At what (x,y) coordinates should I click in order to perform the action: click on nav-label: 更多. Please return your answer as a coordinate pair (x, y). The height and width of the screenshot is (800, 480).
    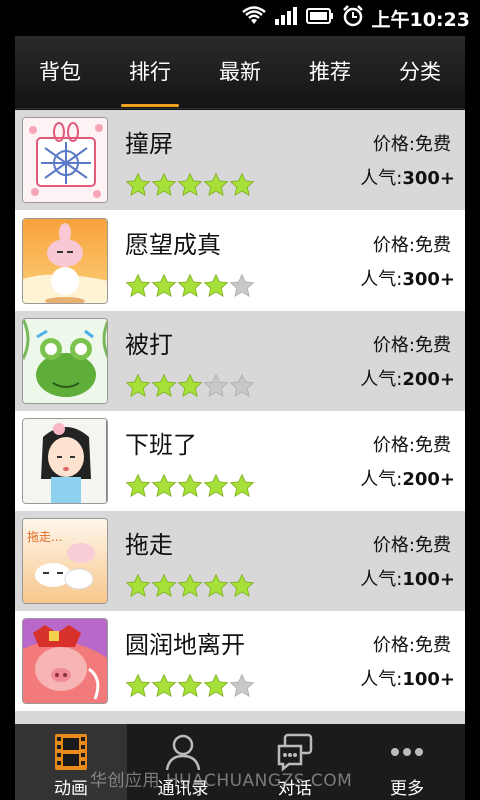
    Looking at the image, I should click on (407, 789).